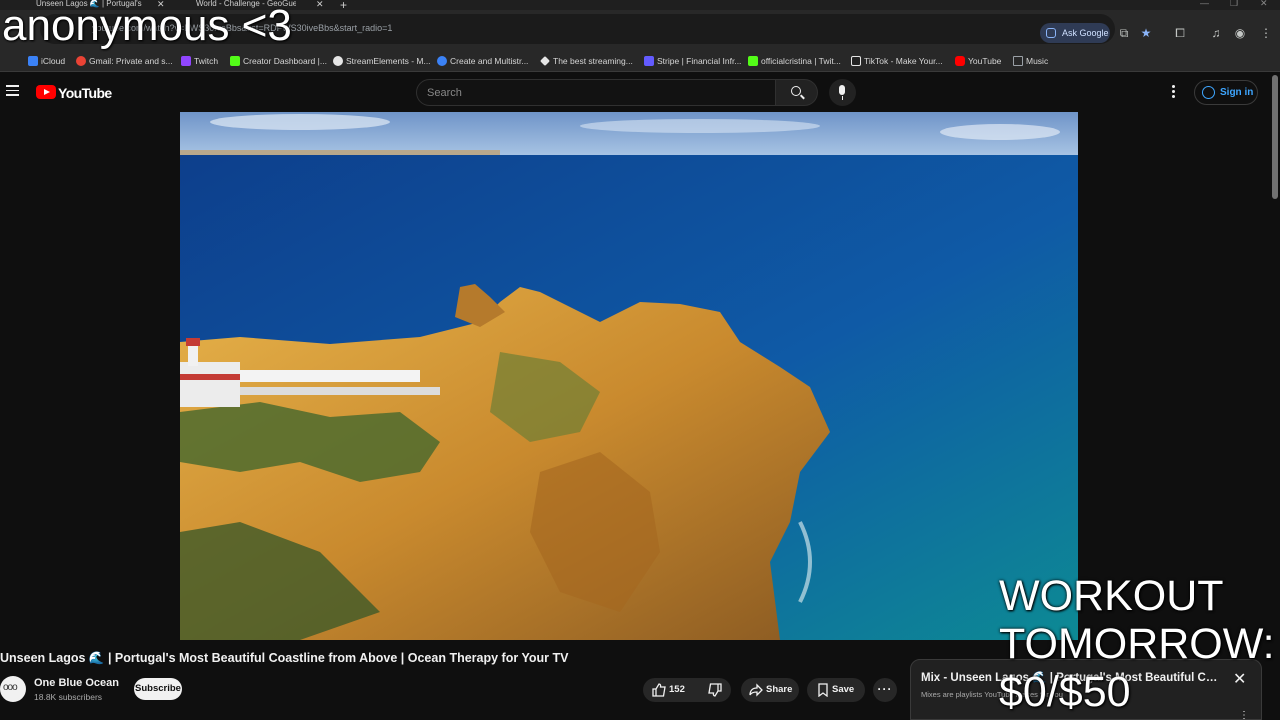 This screenshot has height=720, width=1280. I want to click on streamelements-icon, so click(338, 61).